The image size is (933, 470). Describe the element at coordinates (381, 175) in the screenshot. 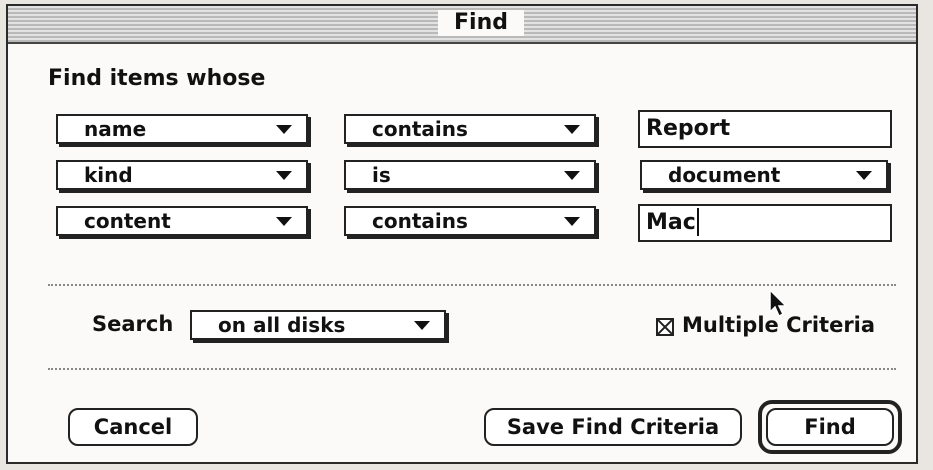

I see `criterion-2-operator-label: is` at that location.